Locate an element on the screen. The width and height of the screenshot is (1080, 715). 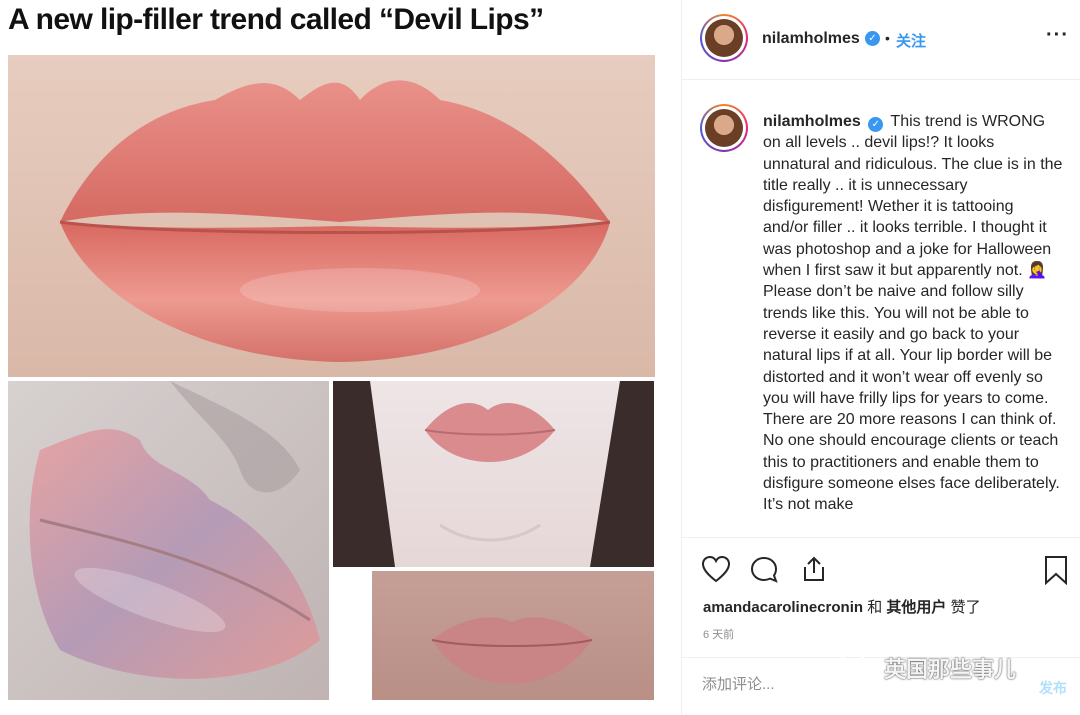
avatar is located at coordinates (724, 38).